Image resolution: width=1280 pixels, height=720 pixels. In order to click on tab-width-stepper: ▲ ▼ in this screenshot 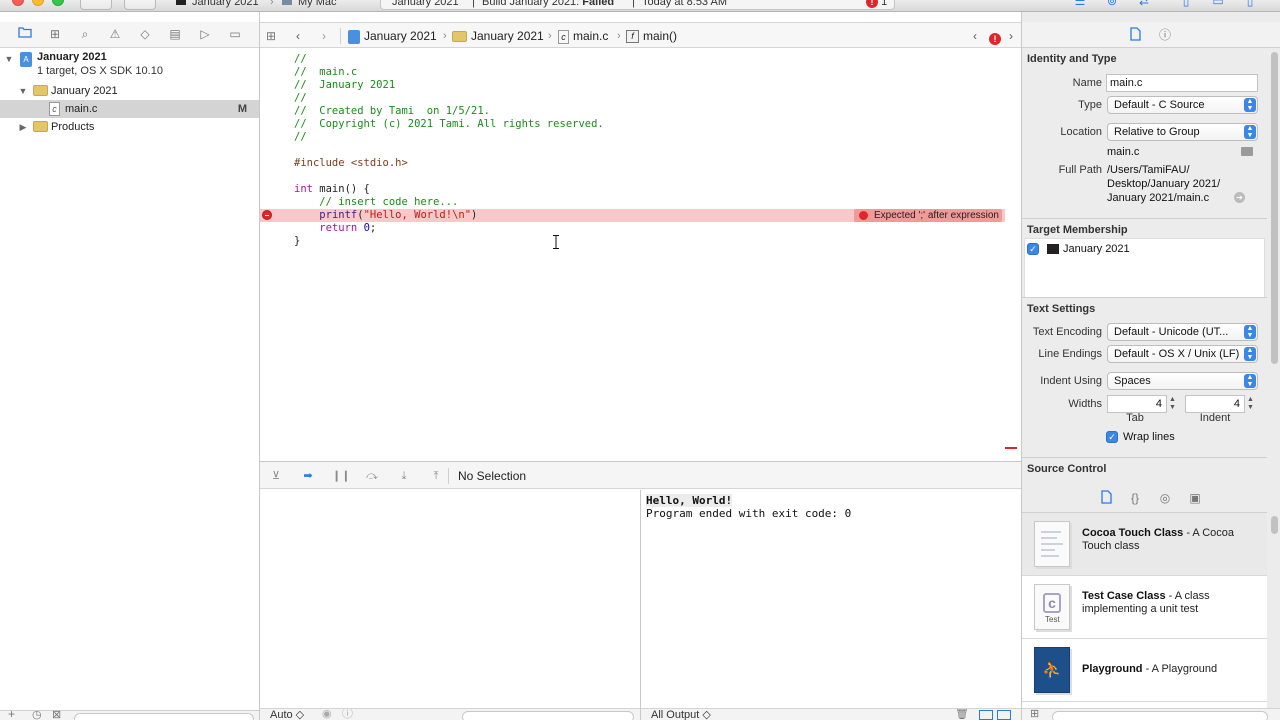, I will do `click(1172, 404)`.